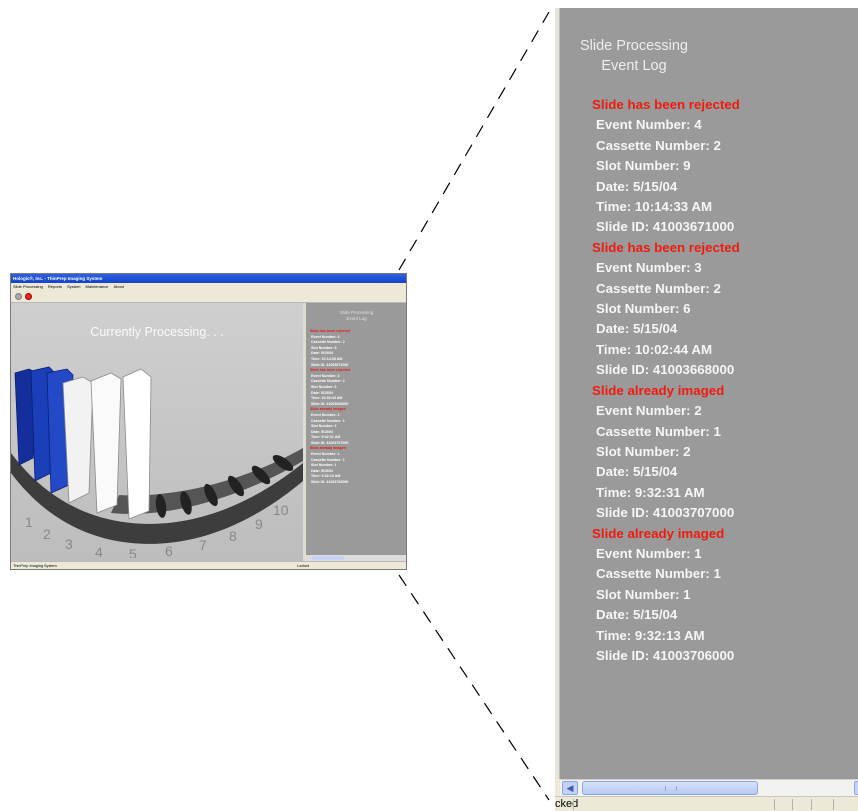  Describe the element at coordinates (28, 296) in the screenshot. I see `stop-button` at that location.